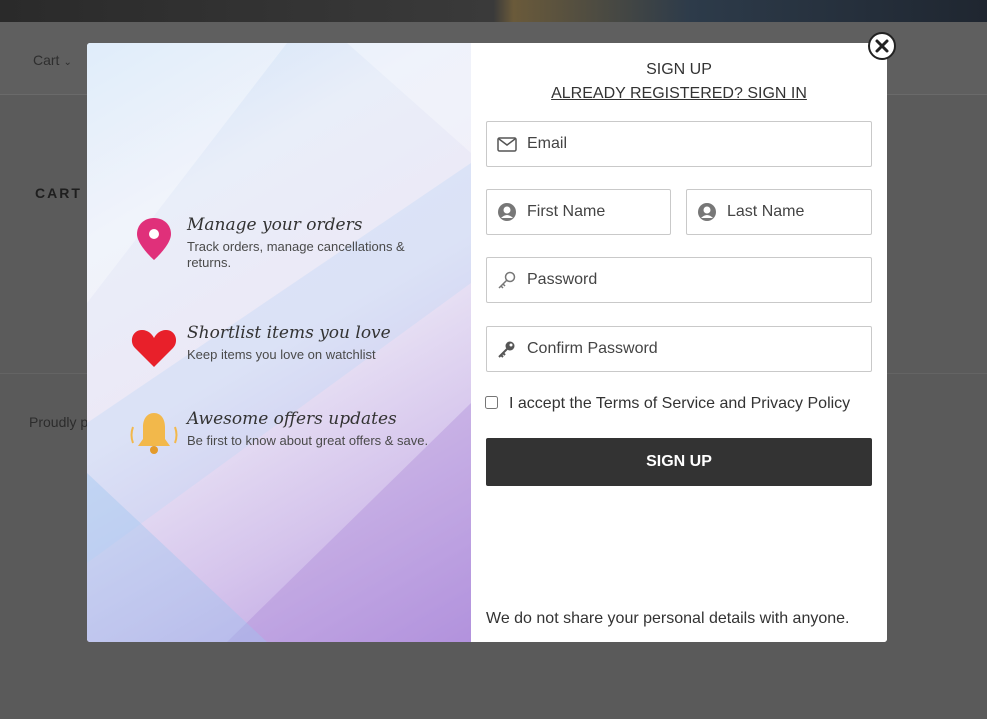 This screenshot has height=719, width=987. I want to click on signin-link: ALREADY REGISTERED? SIGN IN, so click(679, 94).